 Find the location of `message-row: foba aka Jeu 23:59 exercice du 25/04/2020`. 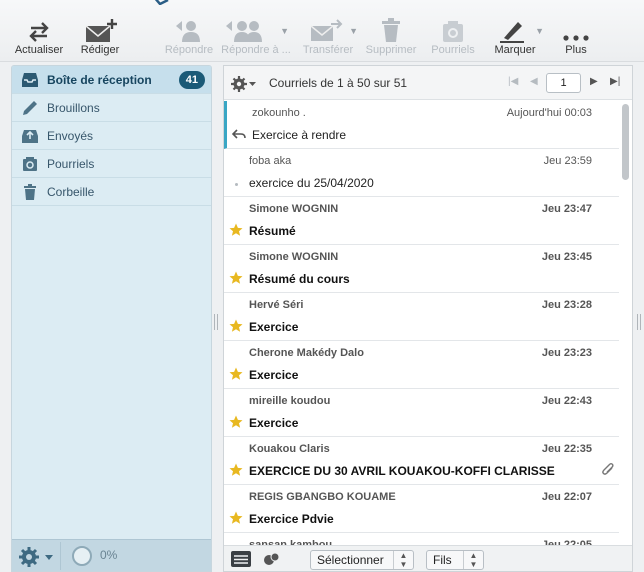

message-row: foba aka Jeu 23:59 exercice du 25/04/2020 is located at coordinates (421, 173).